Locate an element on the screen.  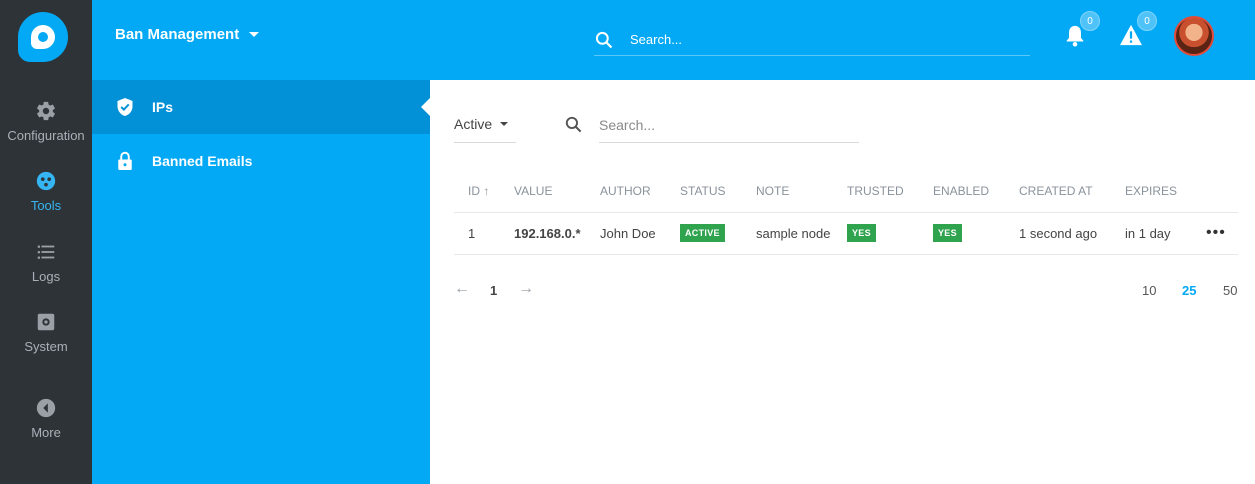
main-nav-rail: Configuration Tools Logs System More is located at coordinates (46, 242).